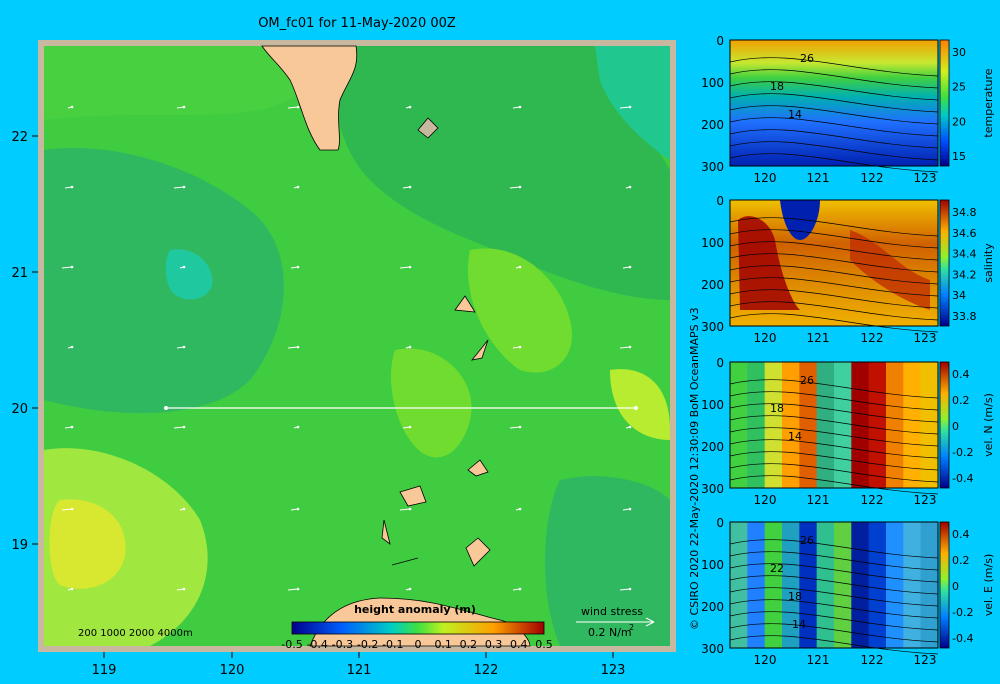 Image resolution: width=1000 pixels, height=684 pixels. I want to click on lat-tick-label: 20, so click(19, 409).